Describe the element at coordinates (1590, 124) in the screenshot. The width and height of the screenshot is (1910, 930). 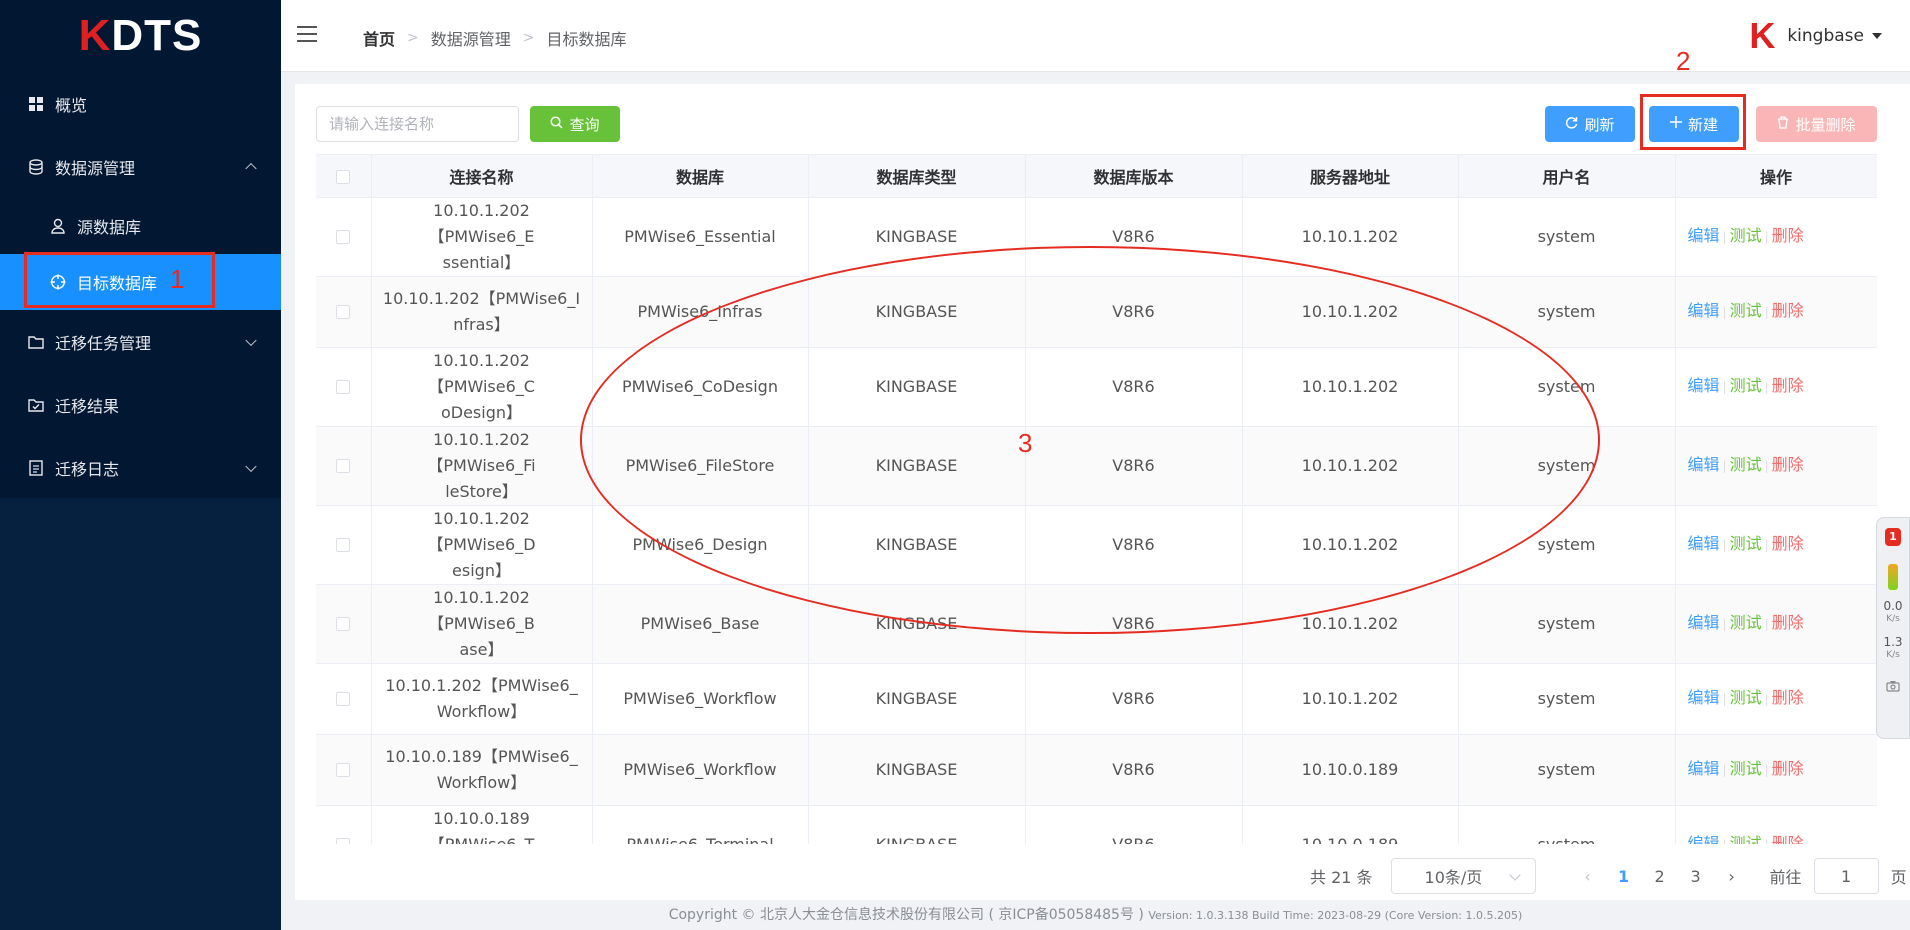
I see `refresh-button: 刷新` at that location.